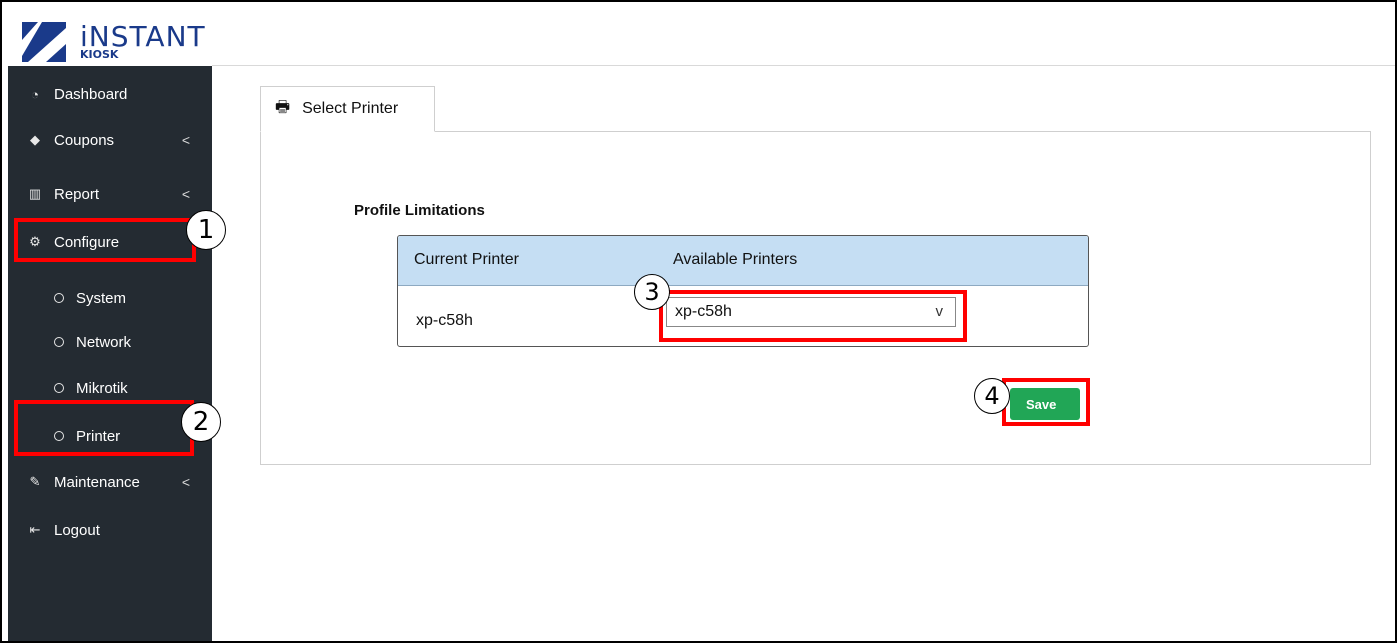 The image size is (1397, 643). I want to click on sidebar-item-label: Maintenance, so click(97, 482).